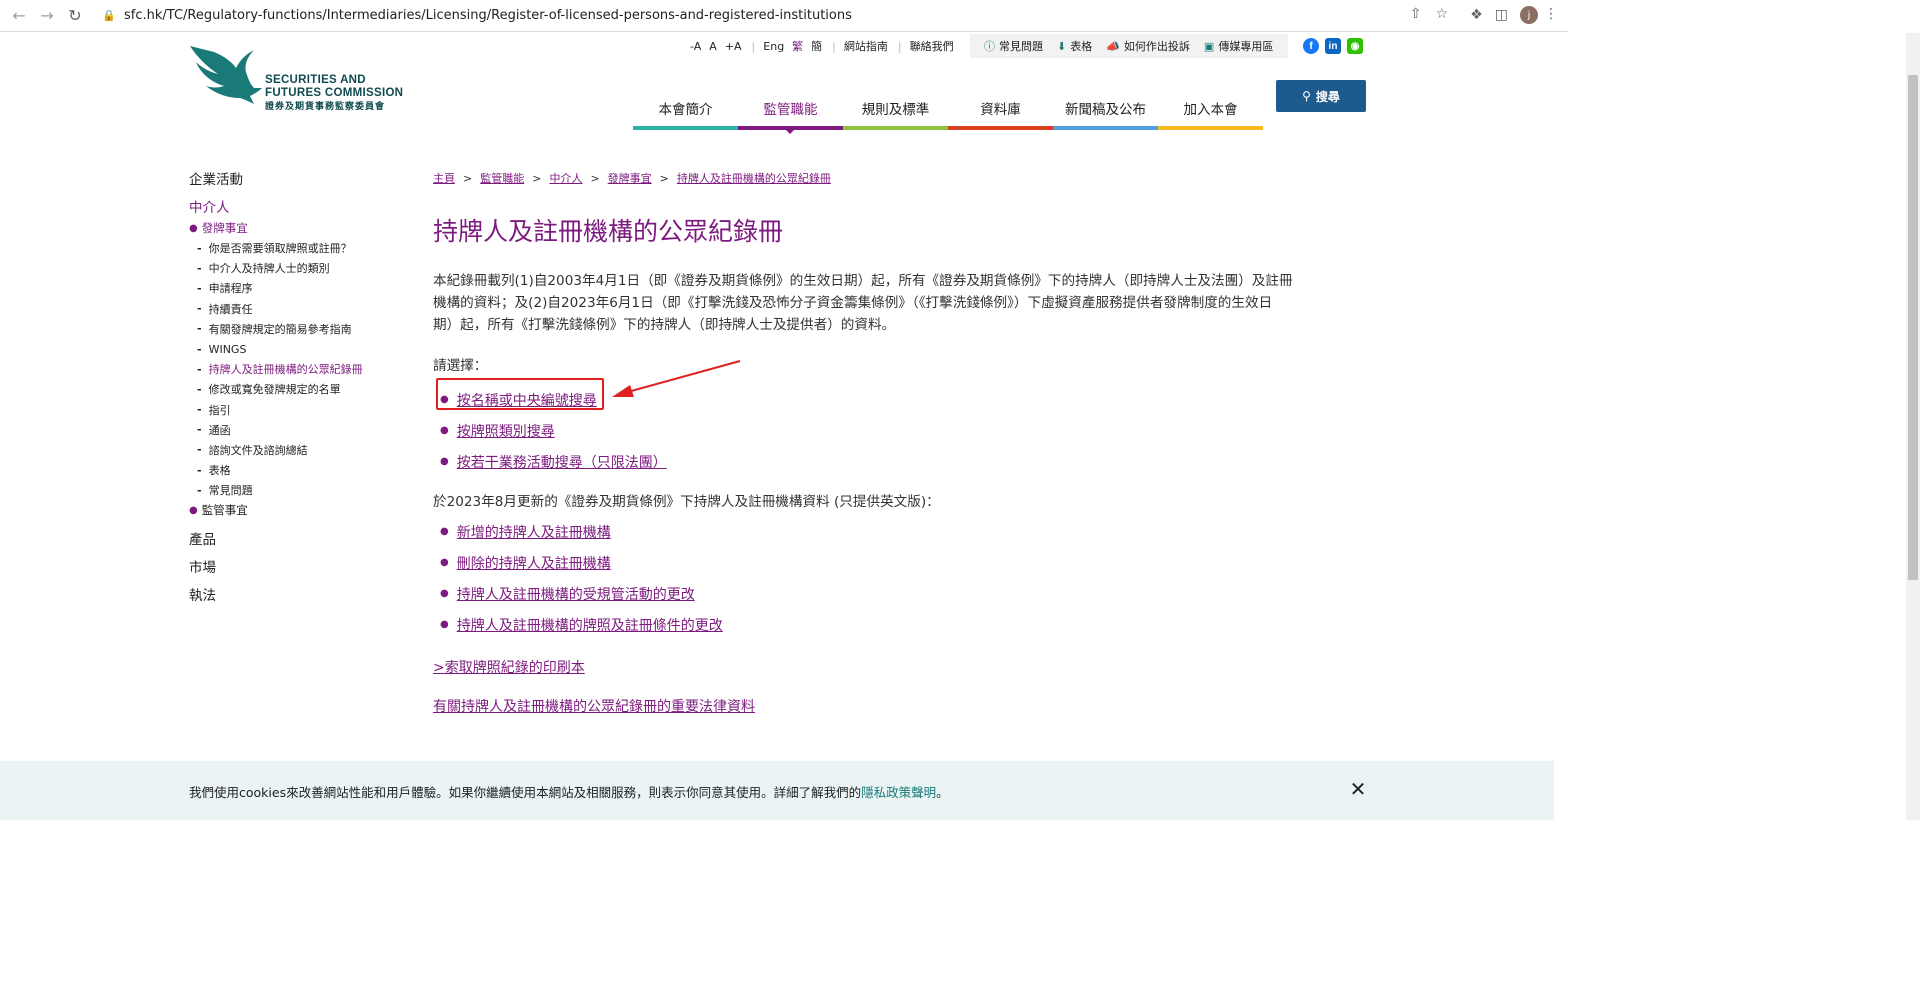  I want to click on side-panel-icon: ◫, so click(1501, 15).